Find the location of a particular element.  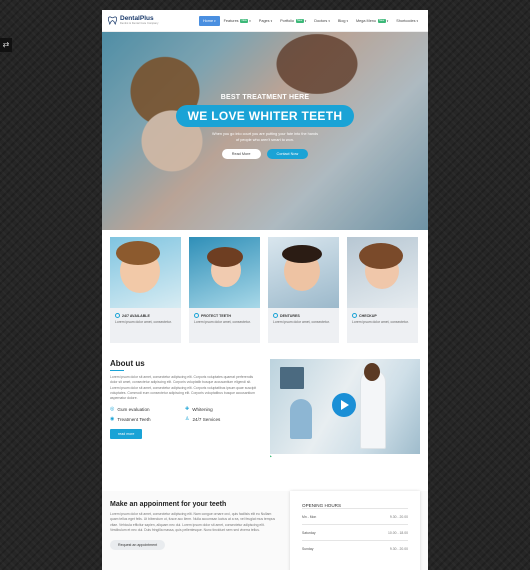

nav-pages: Pages ▾ is located at coordinates (265, 21).